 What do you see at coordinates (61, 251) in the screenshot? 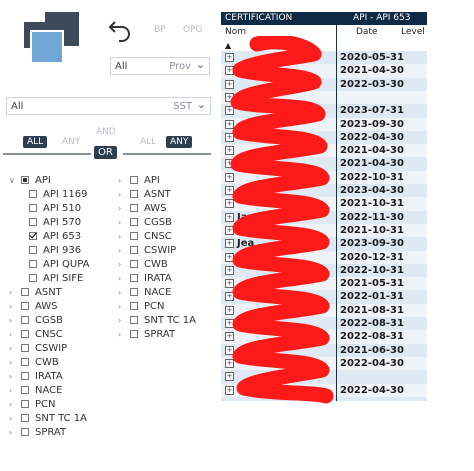
I see `left-slicer-item: API 936` at bounding box center [61, 251].